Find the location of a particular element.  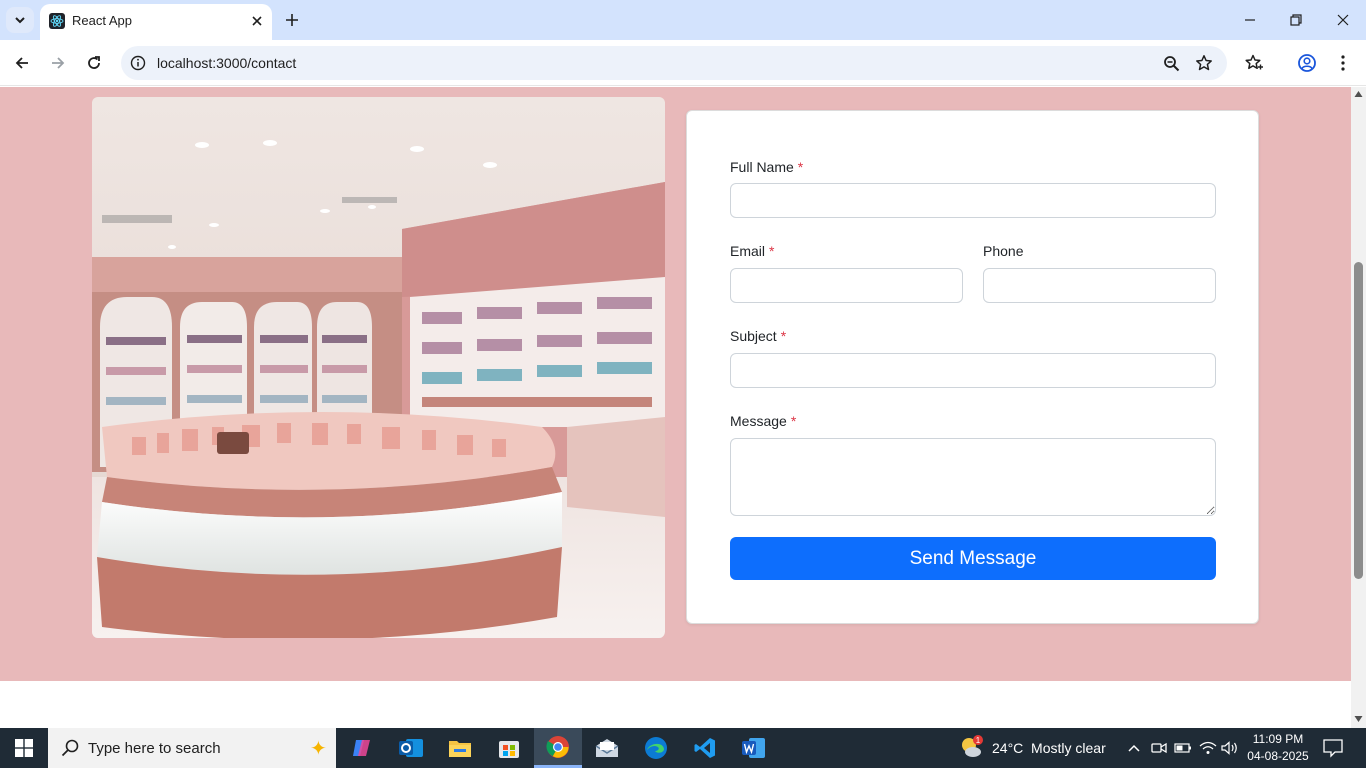

vscode-icon is located at coordinates (704, 748).